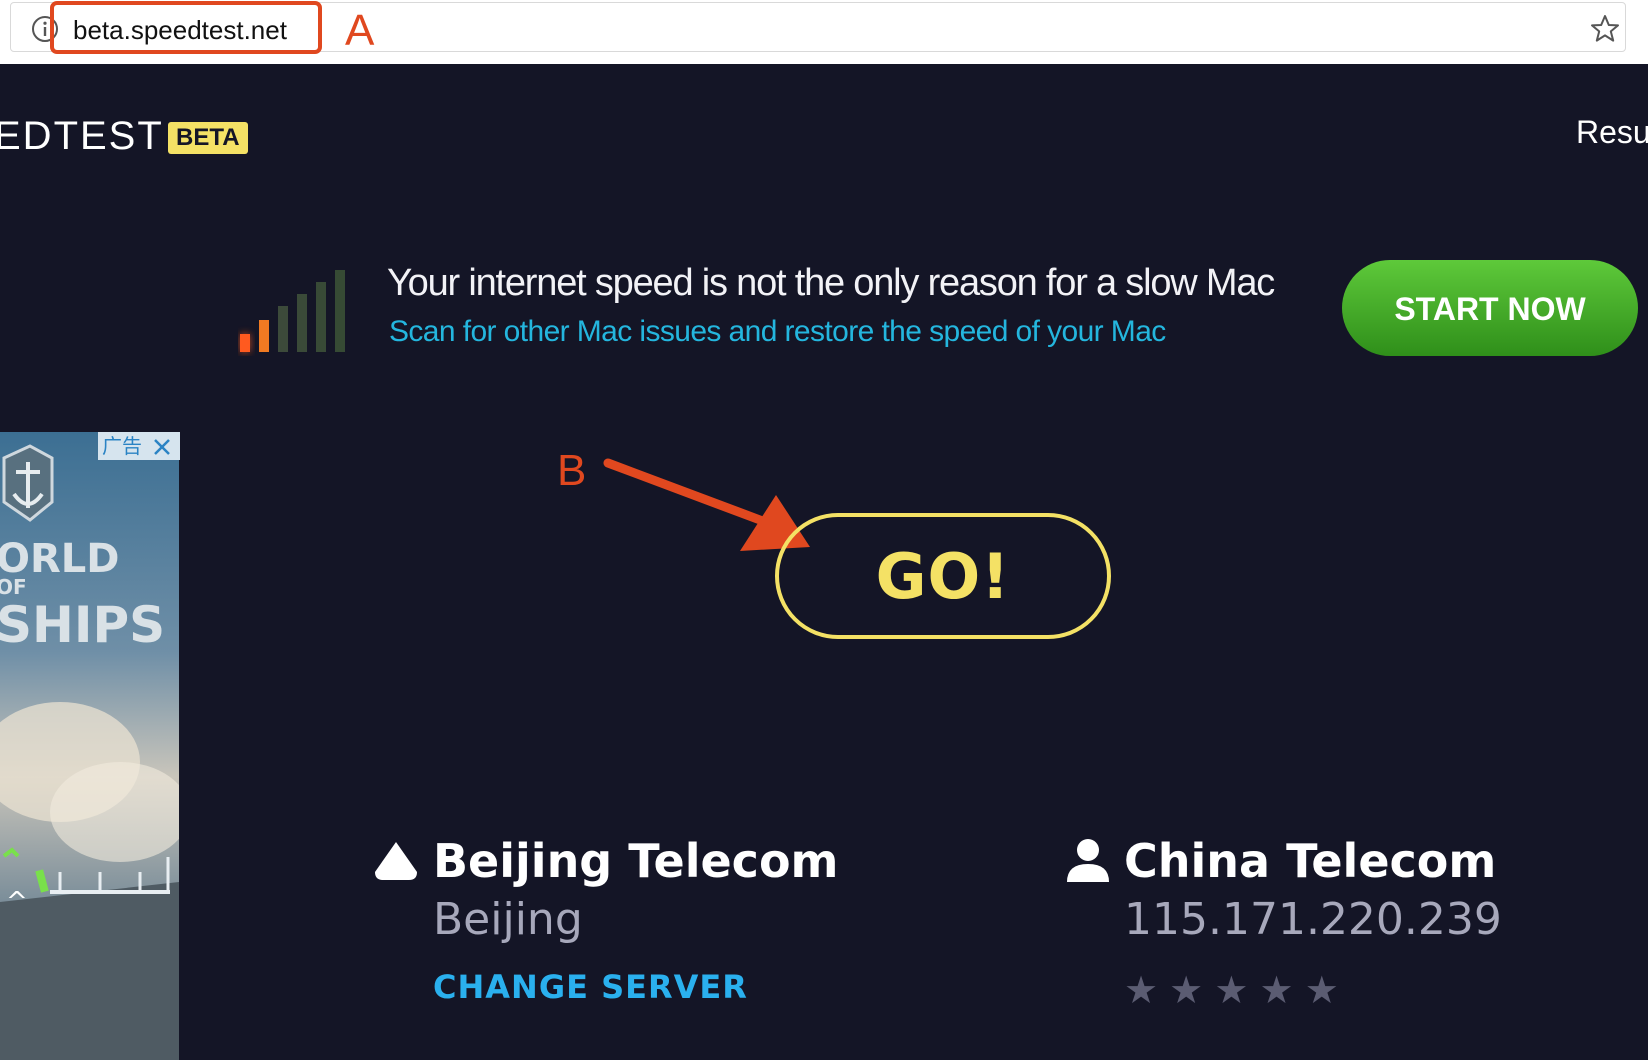  What do you see at coordinates (360, 30) in the screenshot?
I see `annotation-label-a: A` at bounding box center [360, 30].